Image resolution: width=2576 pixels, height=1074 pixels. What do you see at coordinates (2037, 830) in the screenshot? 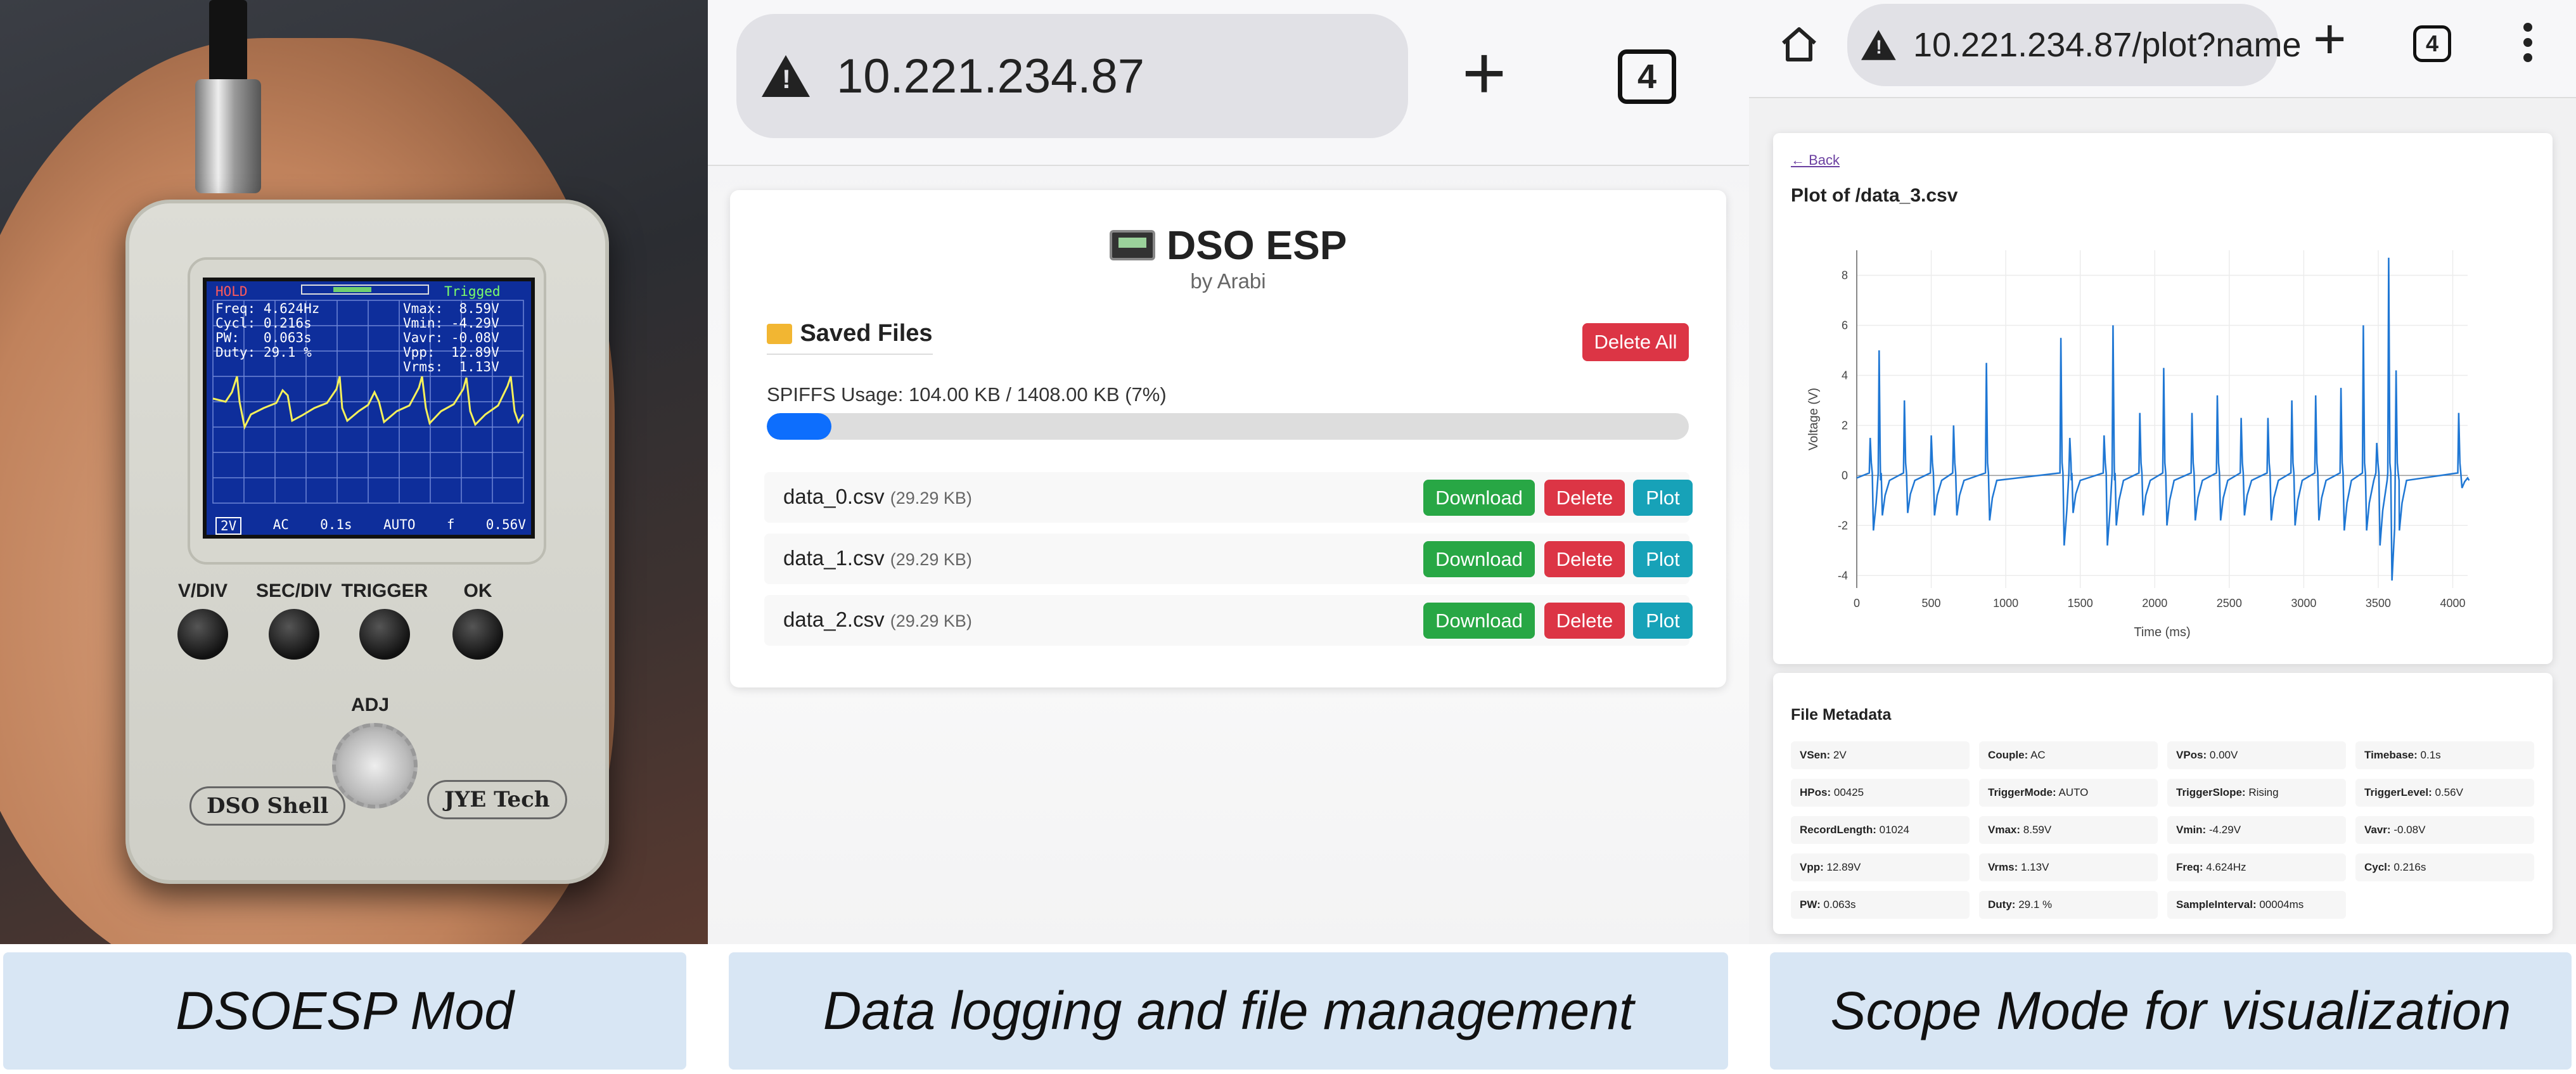
I see `metadata-value: 8.59V` at bounding box center [2037, 830].